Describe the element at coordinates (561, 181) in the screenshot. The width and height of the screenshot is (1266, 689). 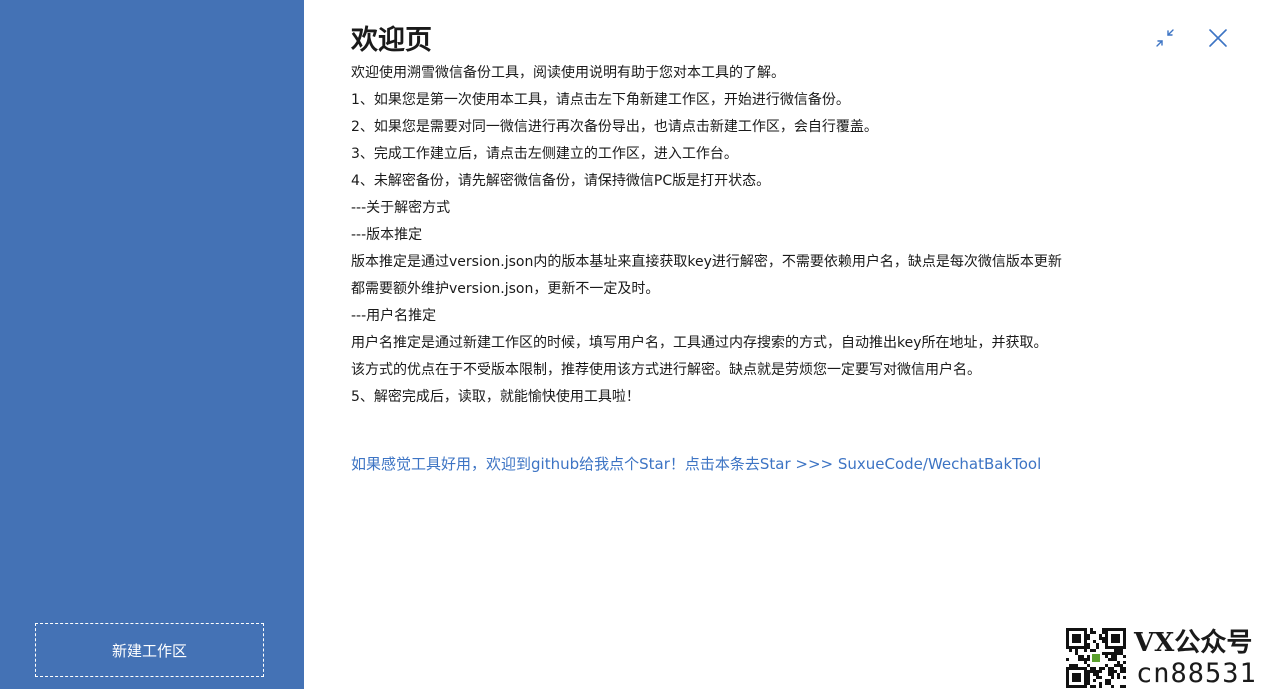
I see `instruction-line: 4、未解密备份，请先解密微信备份，请保持微信PC版是打开状态。` at that location.